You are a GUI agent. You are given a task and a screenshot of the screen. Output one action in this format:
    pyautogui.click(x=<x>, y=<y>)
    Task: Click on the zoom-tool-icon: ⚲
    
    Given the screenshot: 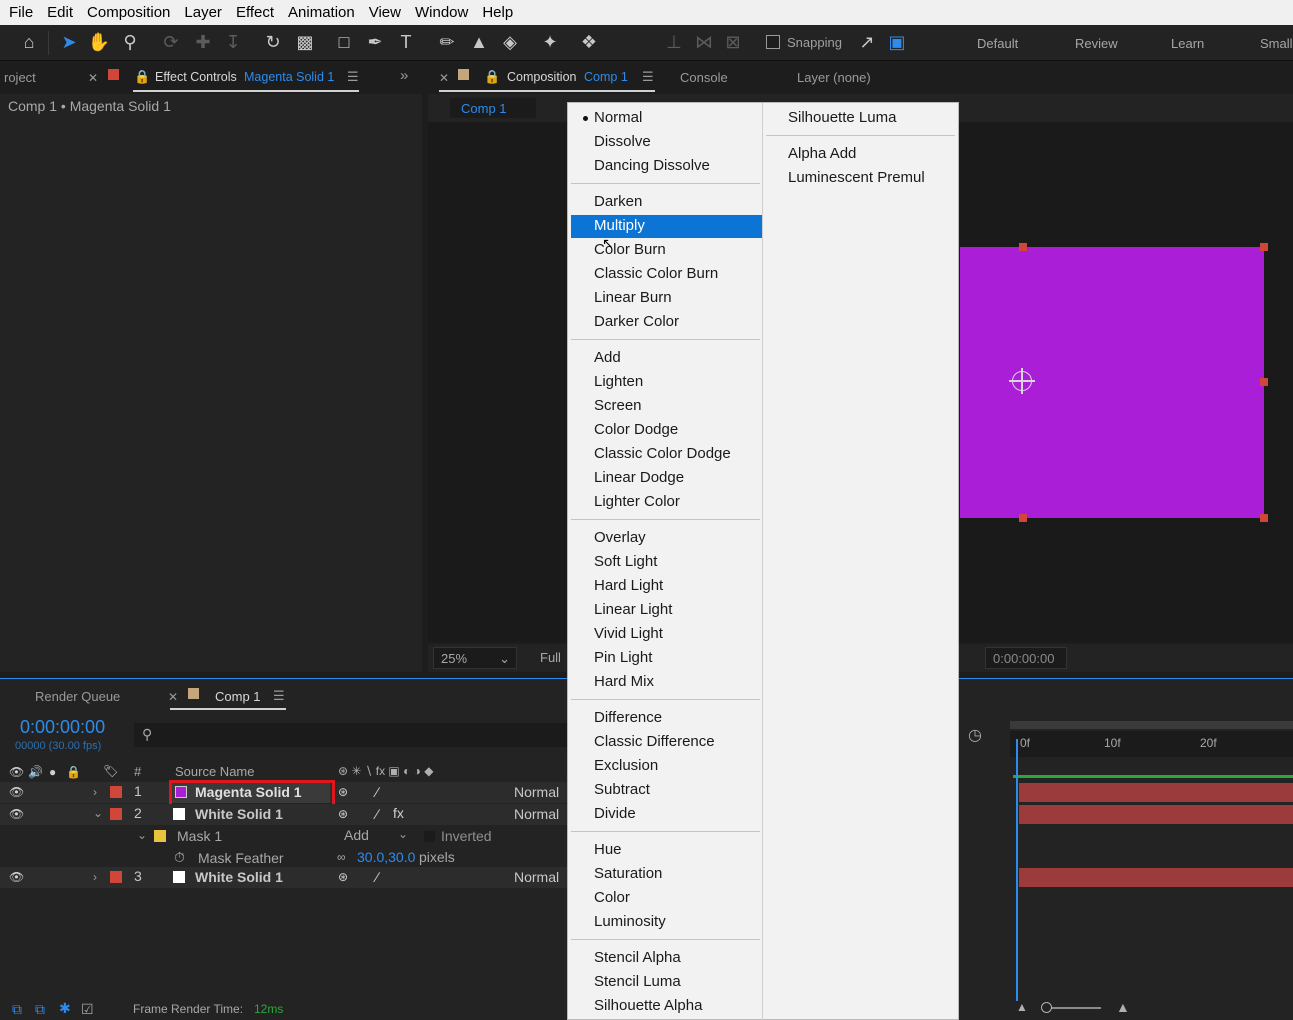 What is the action you would take?
    pyautogui.click(x=130, y=42)
    